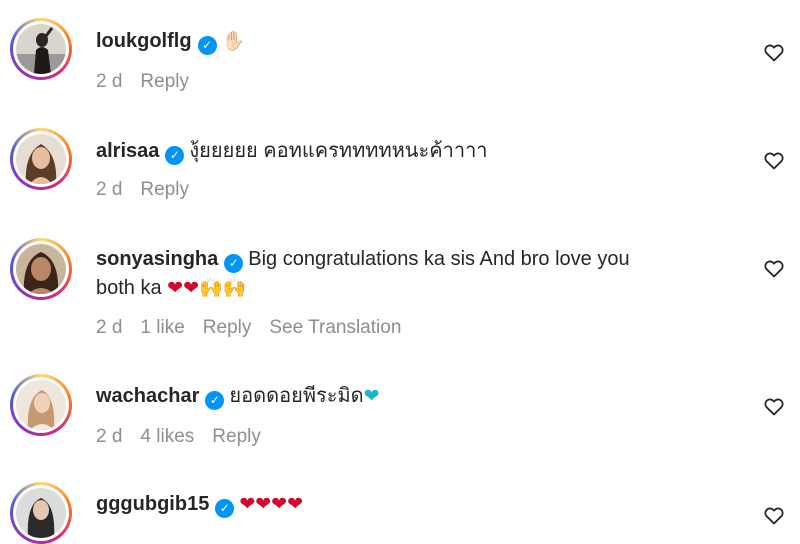 The image size is (800, 544). Describe the element at coordinates (271, 504) in the screenshot. I see `comment-emoji: ❤❤❤❤` at that location.